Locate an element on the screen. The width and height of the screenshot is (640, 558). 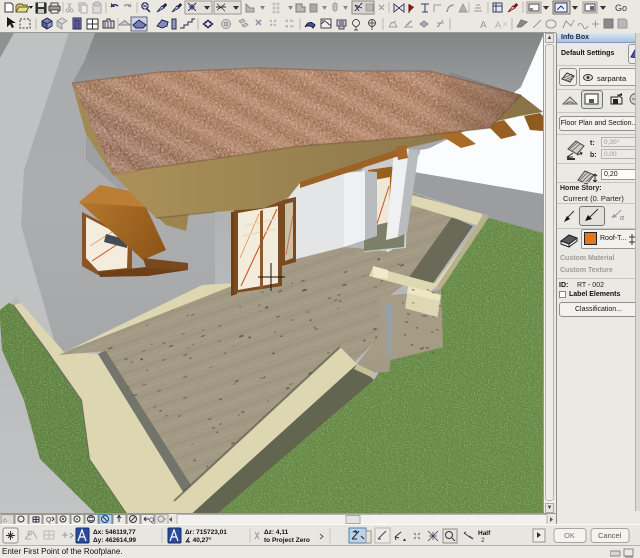
svg-text: Go is located at coordinates (621, 8).